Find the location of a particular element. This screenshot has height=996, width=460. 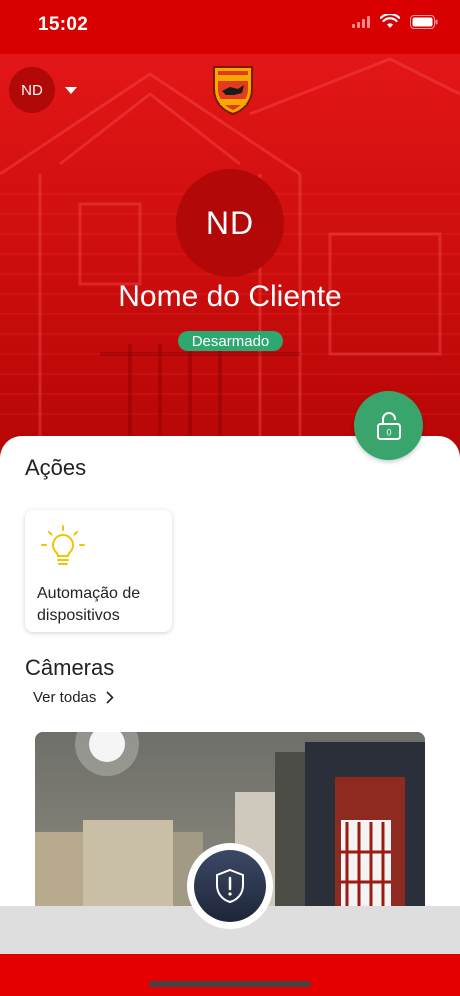

alarmatic-logo is located at coordinates (233, 91).